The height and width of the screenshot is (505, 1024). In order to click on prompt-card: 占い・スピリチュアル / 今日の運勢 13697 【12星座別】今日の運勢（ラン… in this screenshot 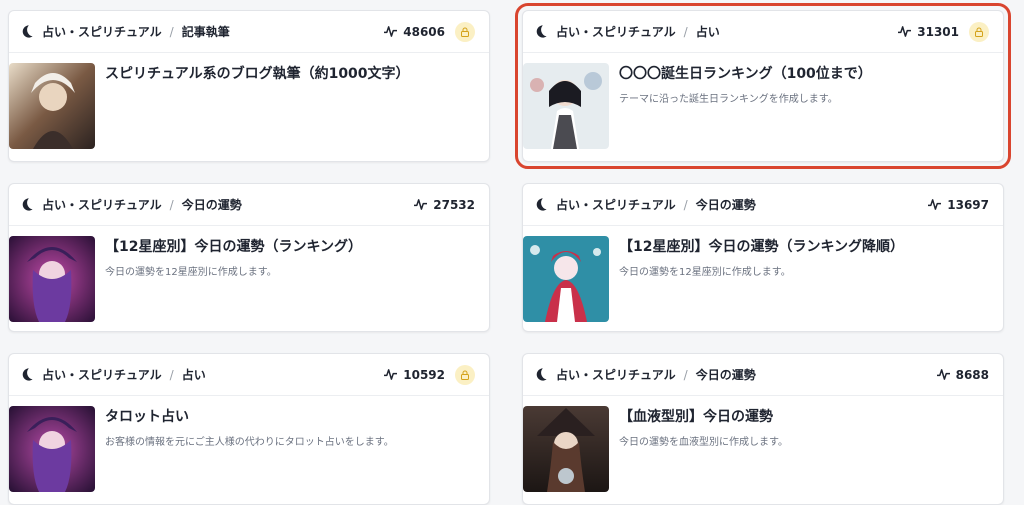, I will do `click(763, 257)`.